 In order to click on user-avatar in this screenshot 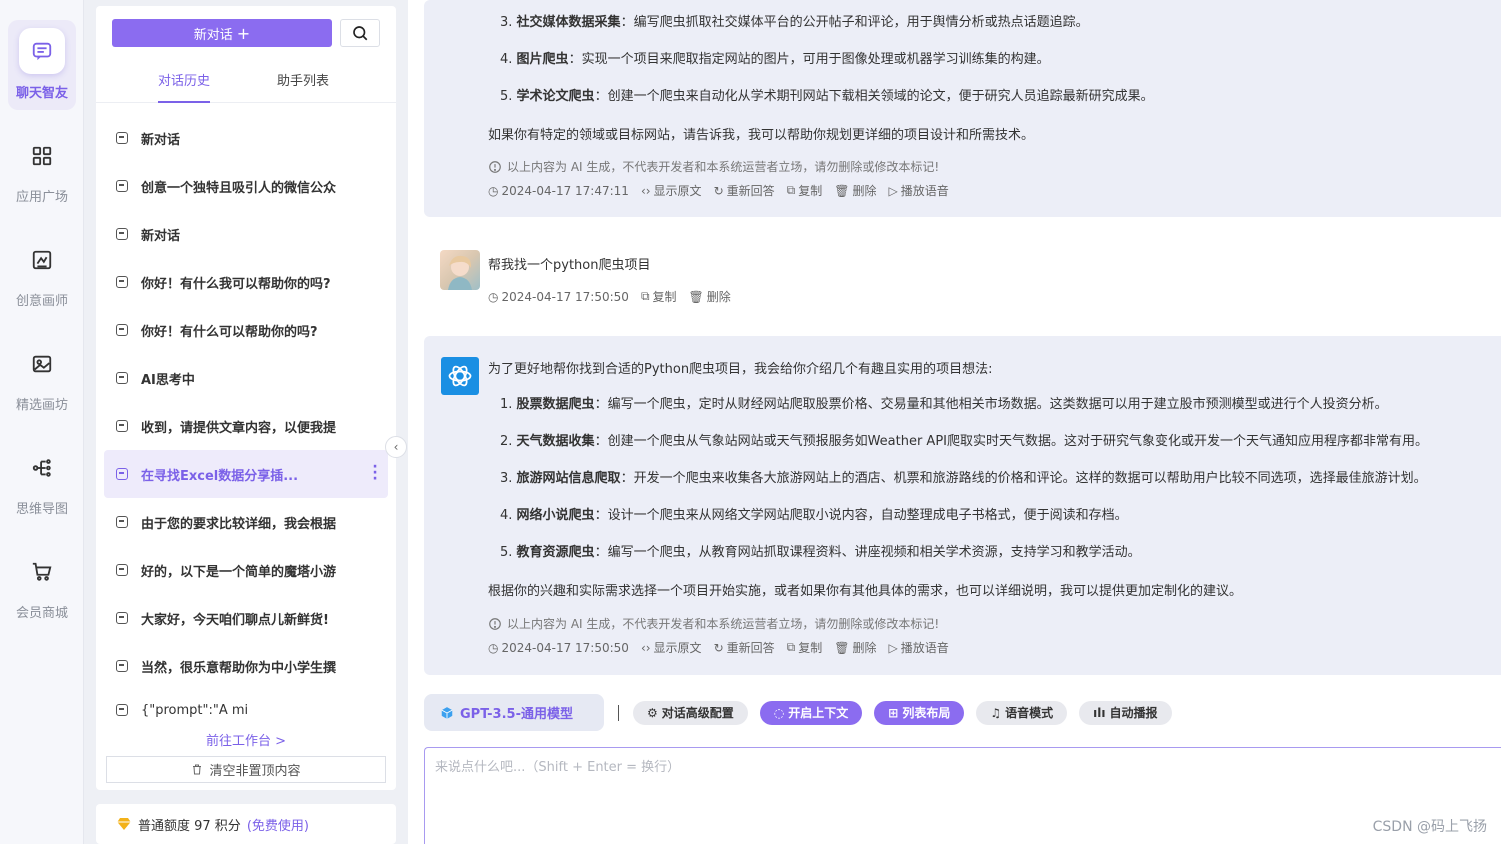, I will do `click(460, 270)`.